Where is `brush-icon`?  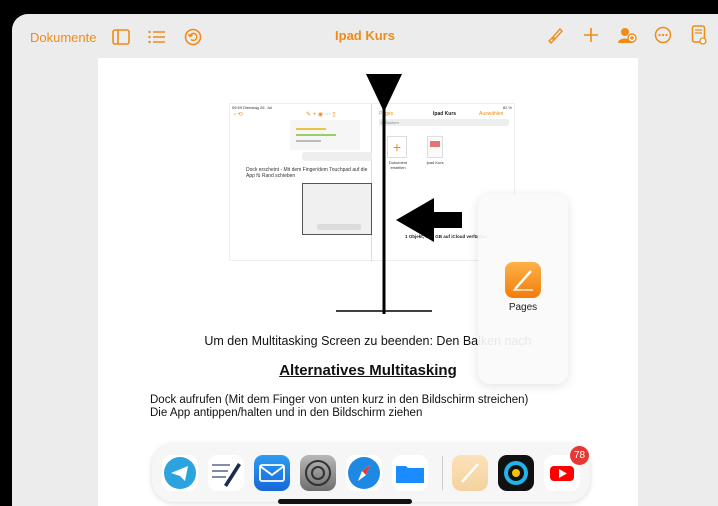
brush-icon is located at coordinates (555, 35).